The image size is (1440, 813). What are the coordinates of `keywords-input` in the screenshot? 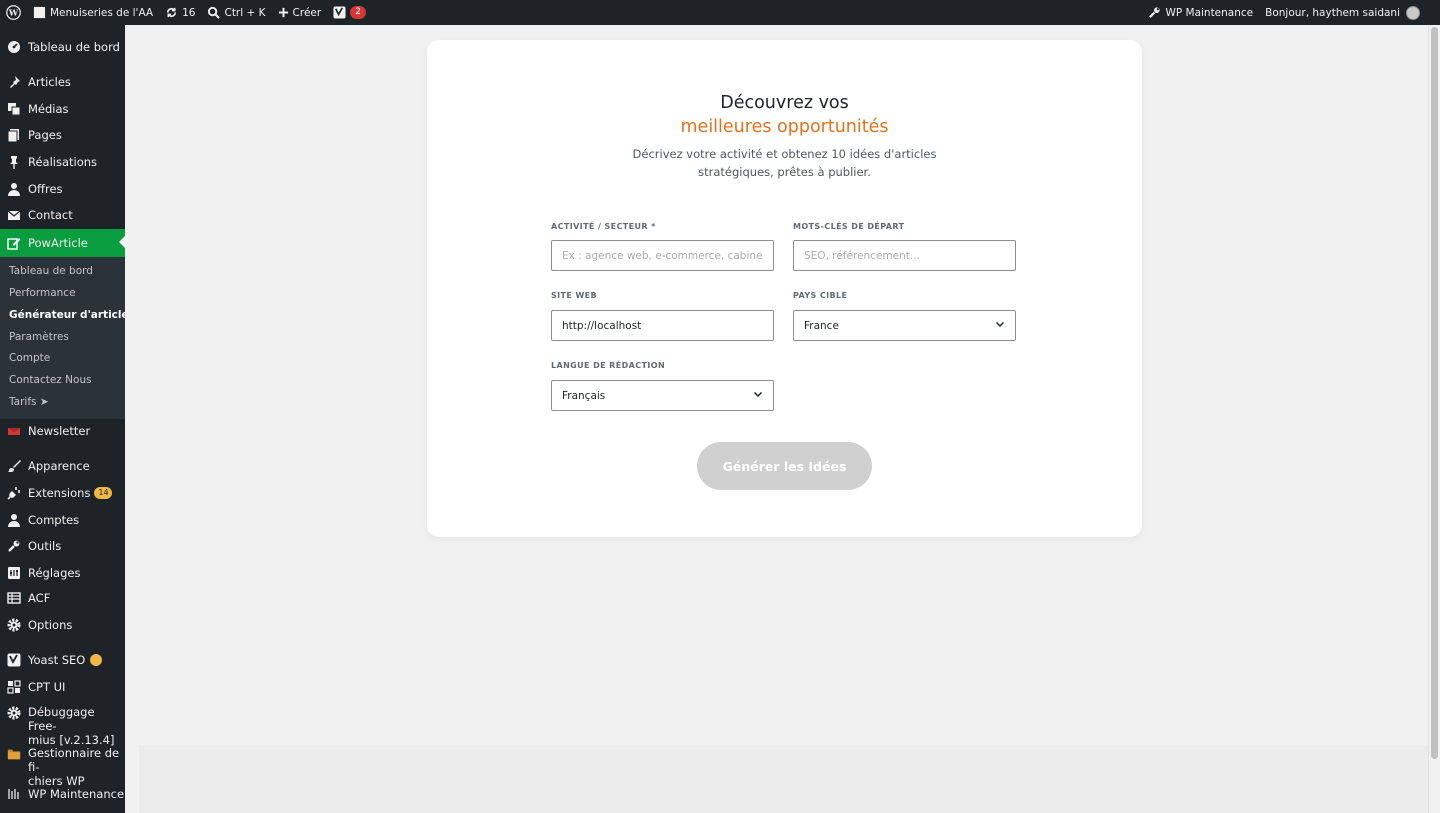 It's located at (904, 255).